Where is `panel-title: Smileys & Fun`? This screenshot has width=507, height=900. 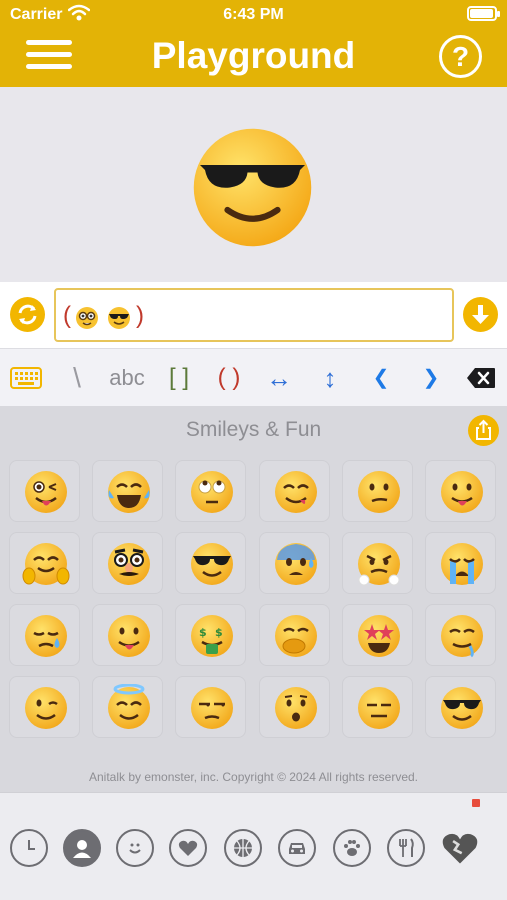
panel-title: Smileys & Fun is located at coordinates (253, 429).